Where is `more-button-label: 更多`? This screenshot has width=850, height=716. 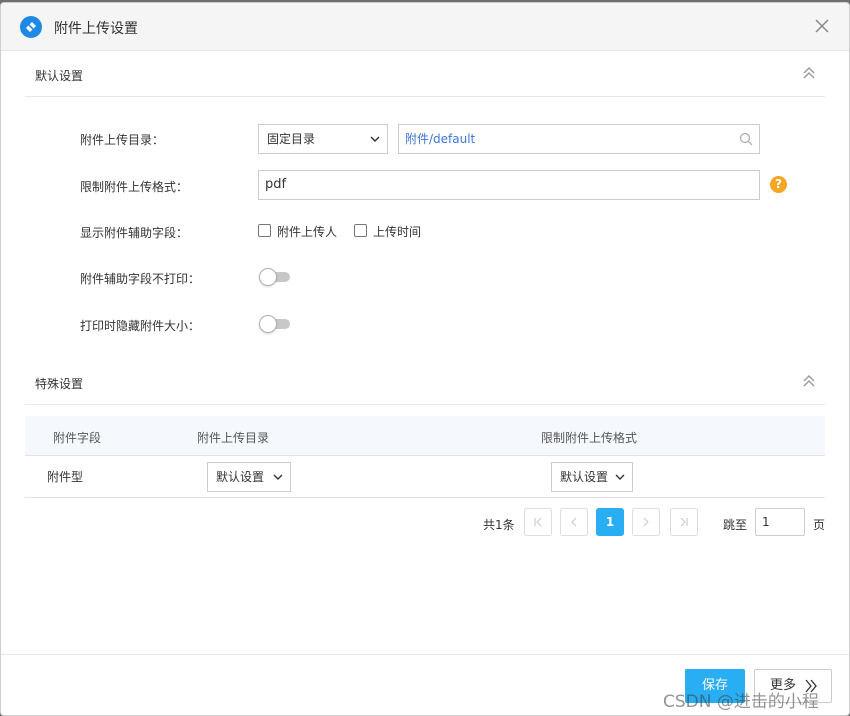
more-button-label: 更多 is located at coordinates (783, 685).